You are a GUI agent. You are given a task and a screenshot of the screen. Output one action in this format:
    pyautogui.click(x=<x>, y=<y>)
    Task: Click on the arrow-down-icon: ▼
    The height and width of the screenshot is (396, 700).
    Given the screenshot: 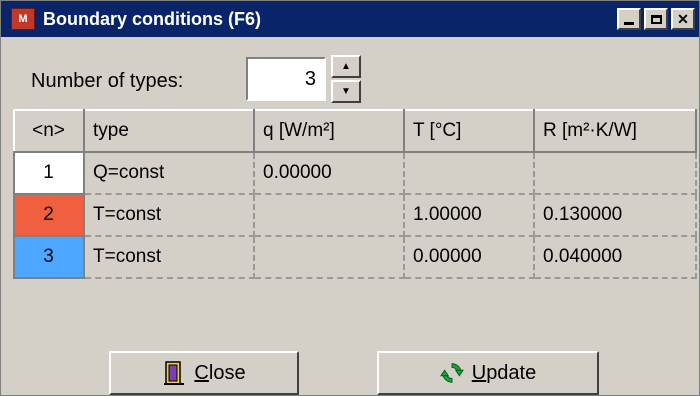 What is the action you would take?
    pyautogui.click(x=346, y=91)
    